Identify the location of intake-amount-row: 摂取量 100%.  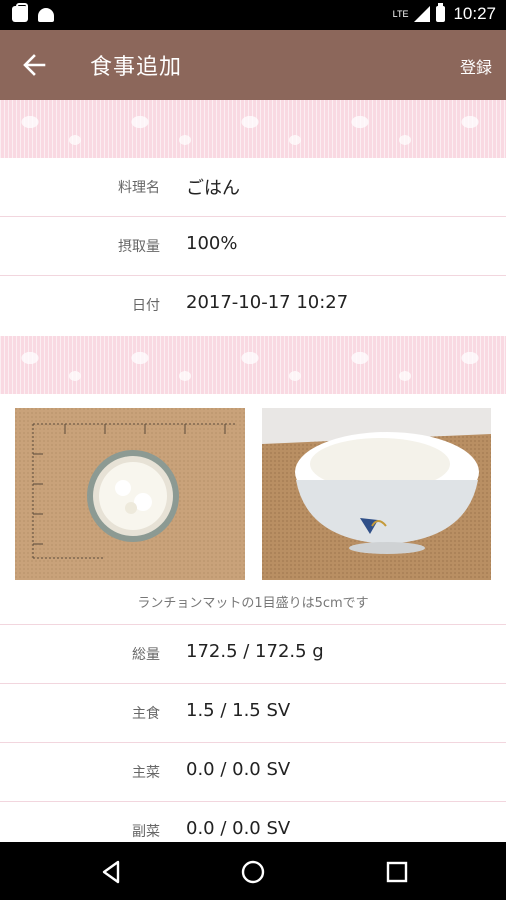
(253, 246).